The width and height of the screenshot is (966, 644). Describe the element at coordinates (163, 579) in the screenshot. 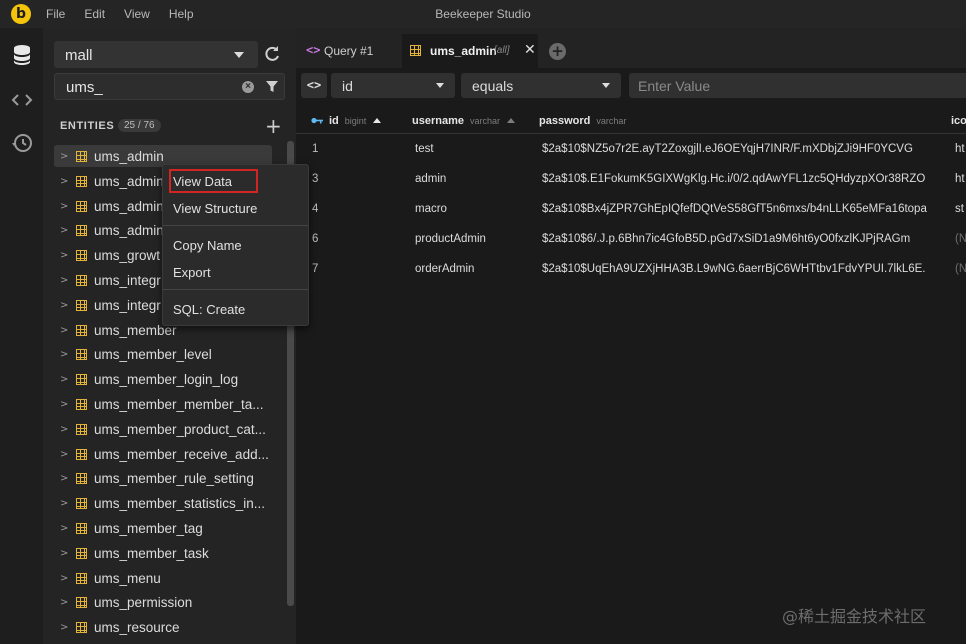

I see `sidebar-table-item: > ums_menu` at that location.